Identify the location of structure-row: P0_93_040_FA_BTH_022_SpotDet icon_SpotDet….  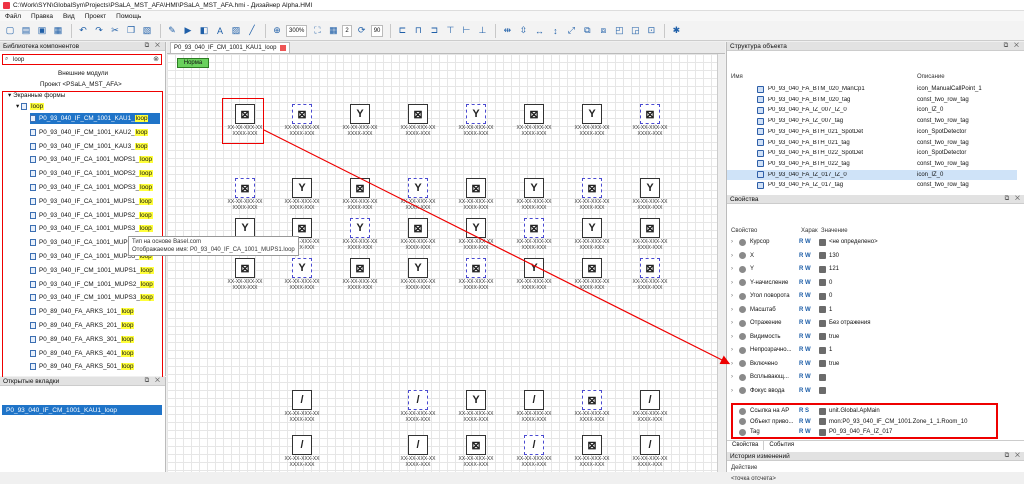
(872, 153).